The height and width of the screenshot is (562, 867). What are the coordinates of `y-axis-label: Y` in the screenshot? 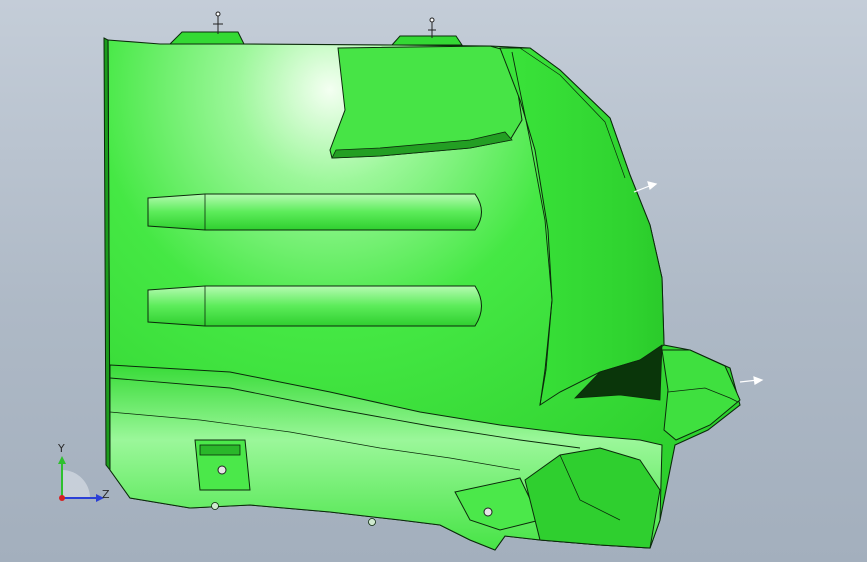 It's located at (61, 448).